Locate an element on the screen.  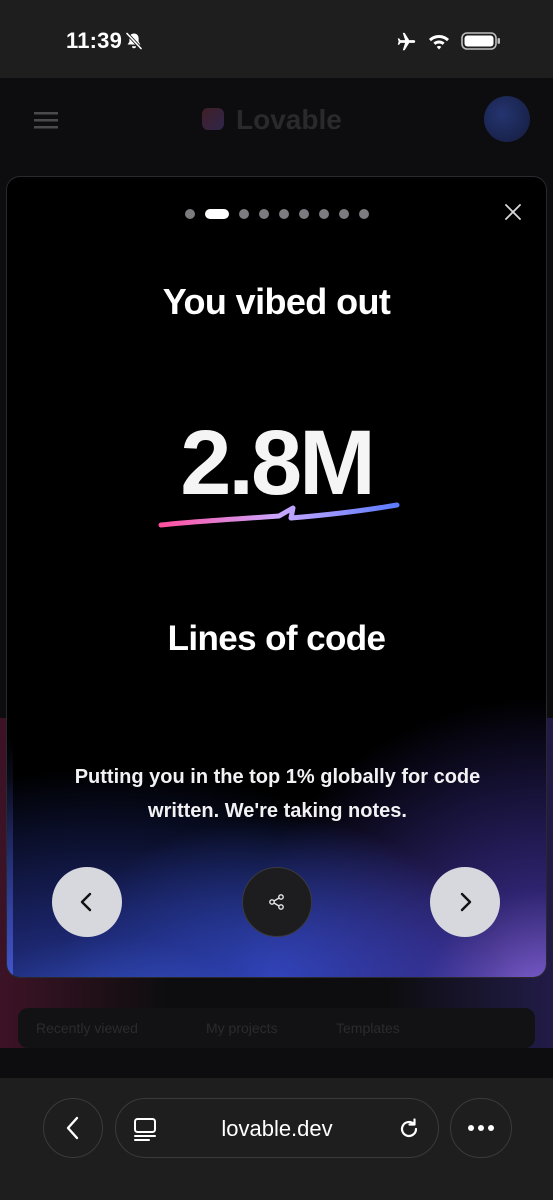
back-icon is located at coordinates (72, 1128).